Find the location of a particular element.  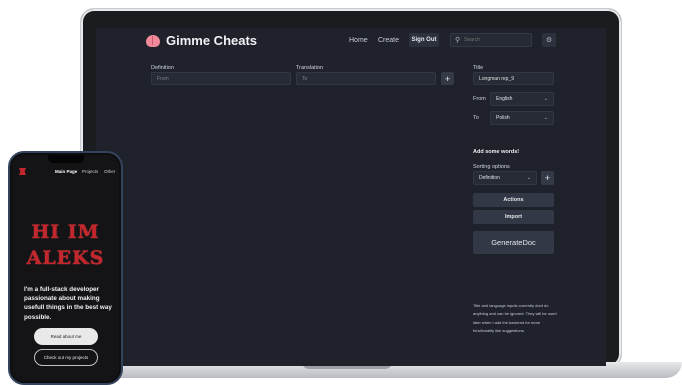

settings-icon: ⚙ is located at coordinates (549, 40).